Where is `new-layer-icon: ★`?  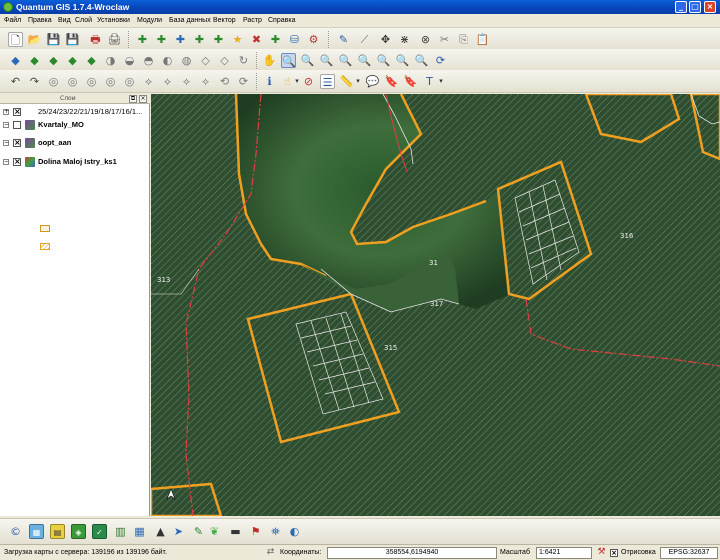 new-layer-icon: ★ is located at coordinates (237, 39).